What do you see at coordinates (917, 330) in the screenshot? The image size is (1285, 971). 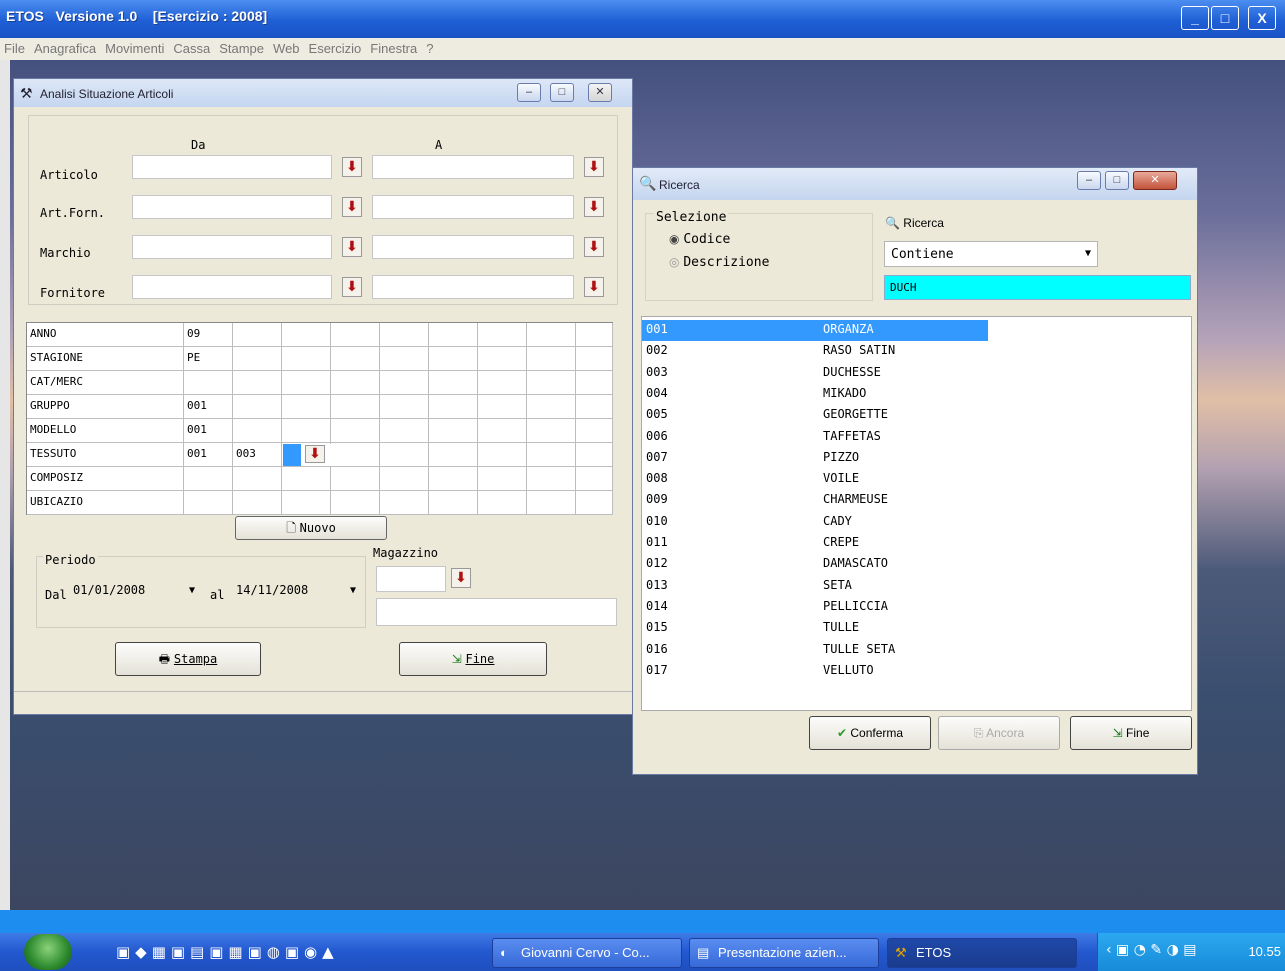 I see `list-item: 001 ORGANZA` at bounding box center [917, 330].